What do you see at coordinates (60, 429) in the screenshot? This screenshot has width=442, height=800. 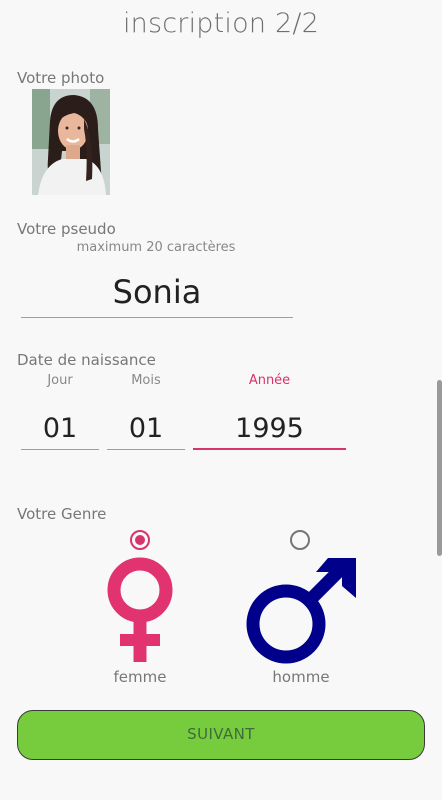 I see `day-input` at bounding box center [60, 429].